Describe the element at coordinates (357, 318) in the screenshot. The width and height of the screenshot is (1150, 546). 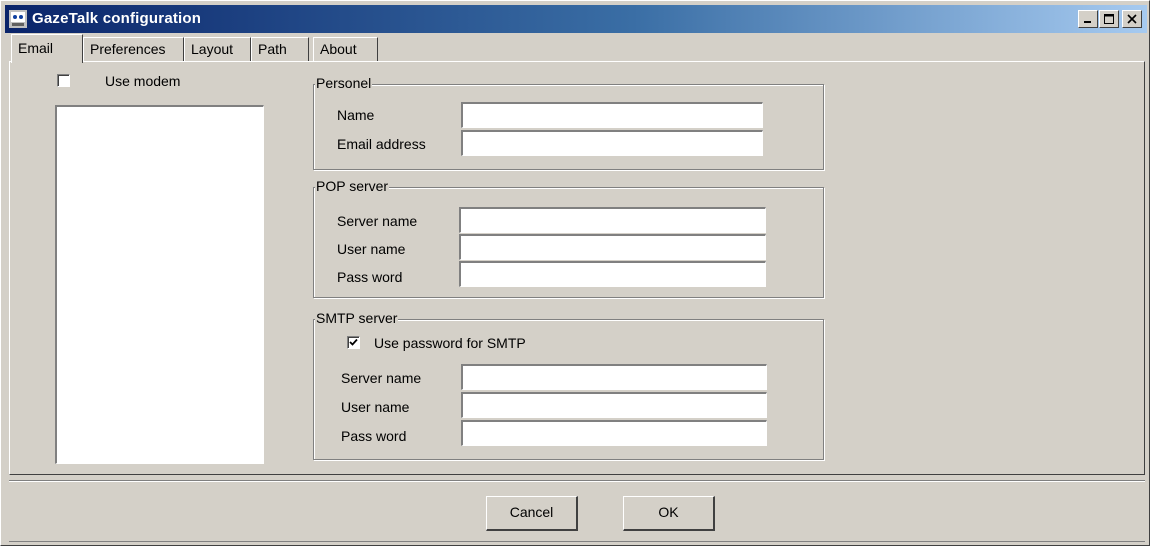
I see `smtp-server-legend: SMTP server` at that location.